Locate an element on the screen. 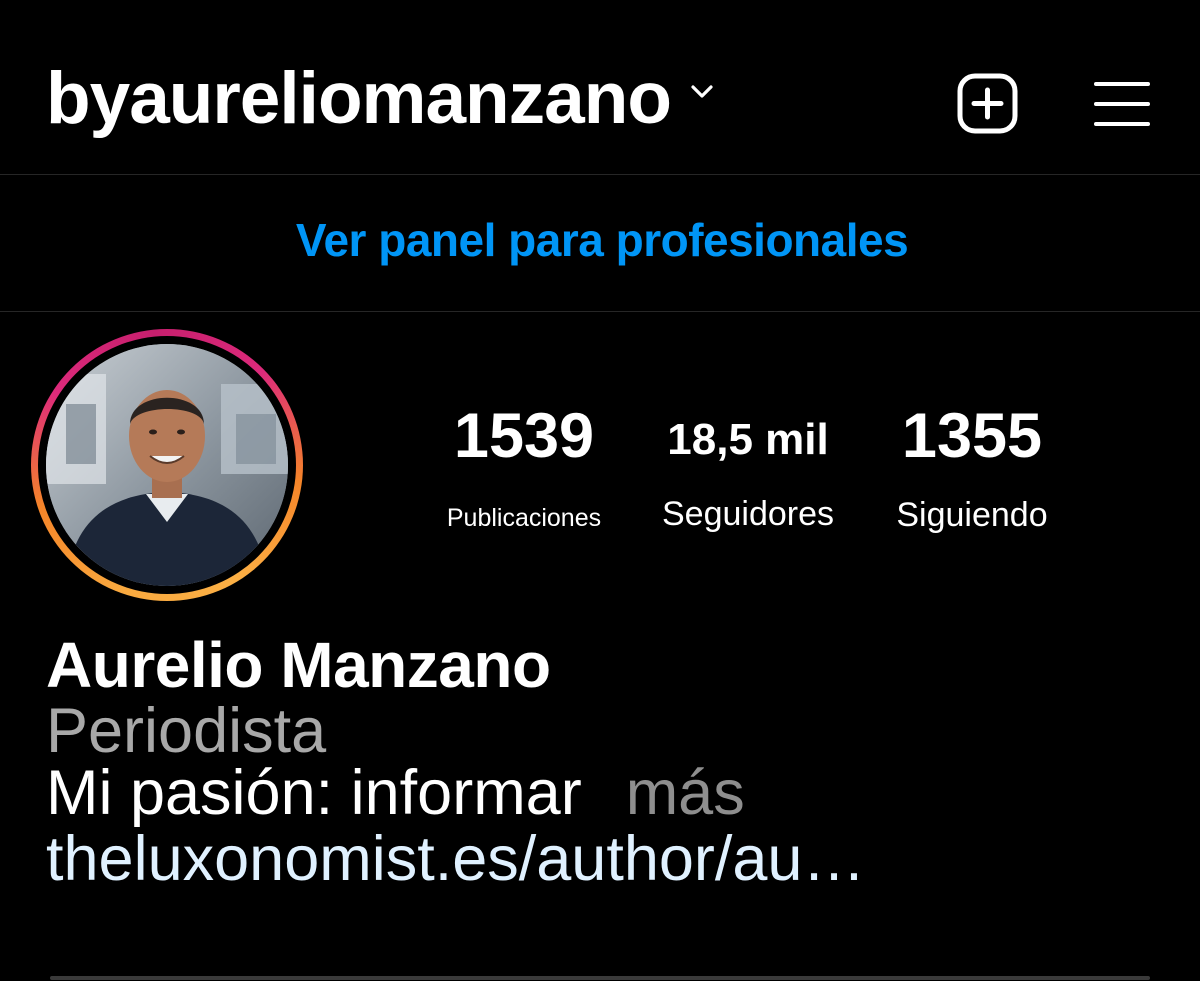 The height and width of the screenshot is (981, 1200). chevron-down-icon is located at coordinates (702, 91).